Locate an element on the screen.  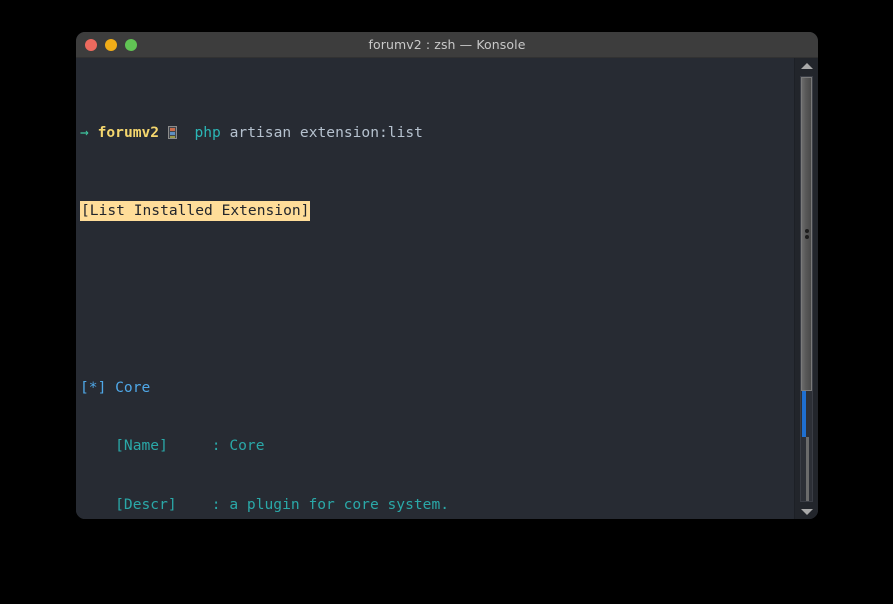
scrollbar-grip-icon is located at coordinates (806, 234).